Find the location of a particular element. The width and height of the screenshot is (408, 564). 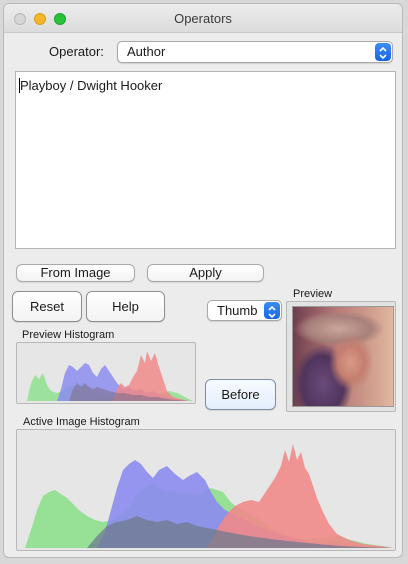

operator-select-value: Author is located at coordinates (146, 51).